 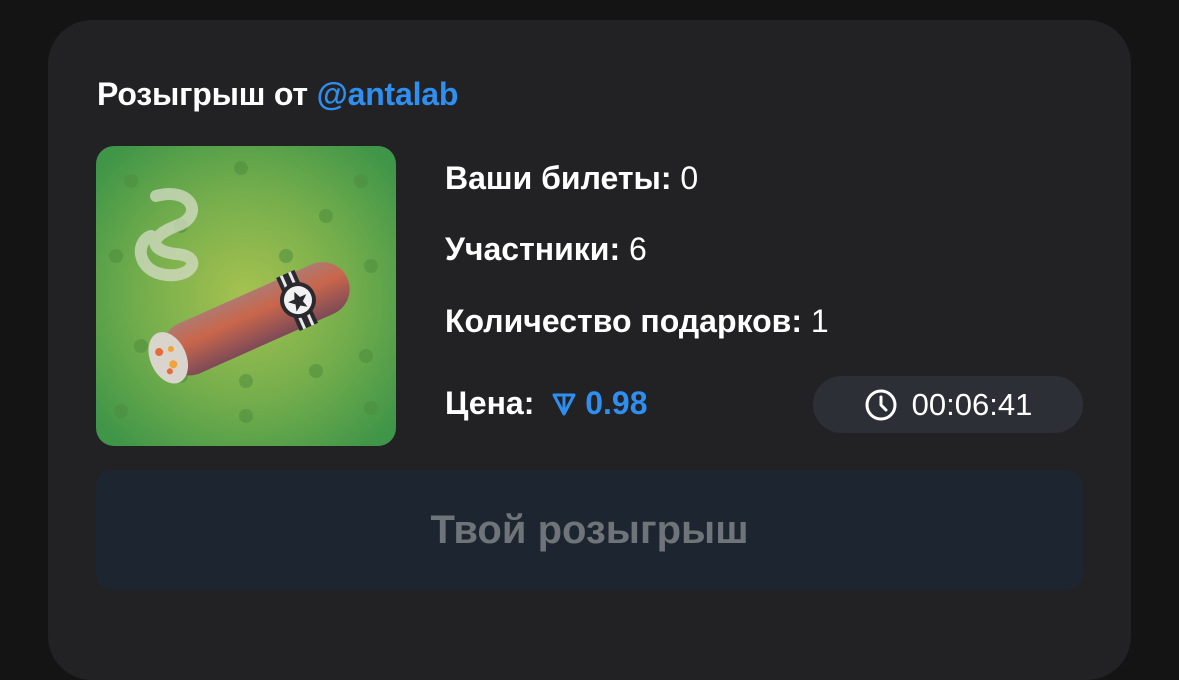 What do you see at coordinates (546, 405) in the screenshot?
I see `price-stat: Цена: 0.98` at bounding box center [546, 405].